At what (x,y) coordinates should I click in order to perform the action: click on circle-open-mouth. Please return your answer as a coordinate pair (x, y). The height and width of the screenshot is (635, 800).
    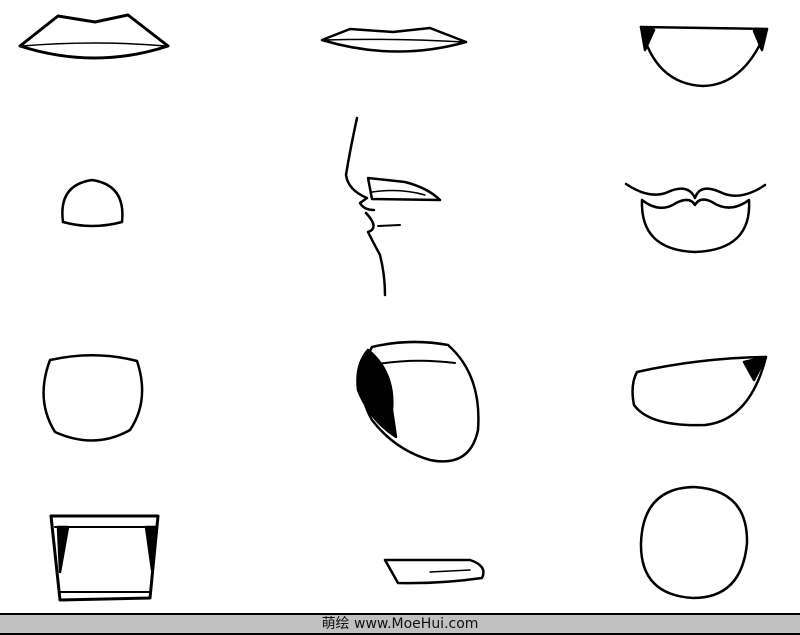
    Looking at the image, I should click on (694, 542).